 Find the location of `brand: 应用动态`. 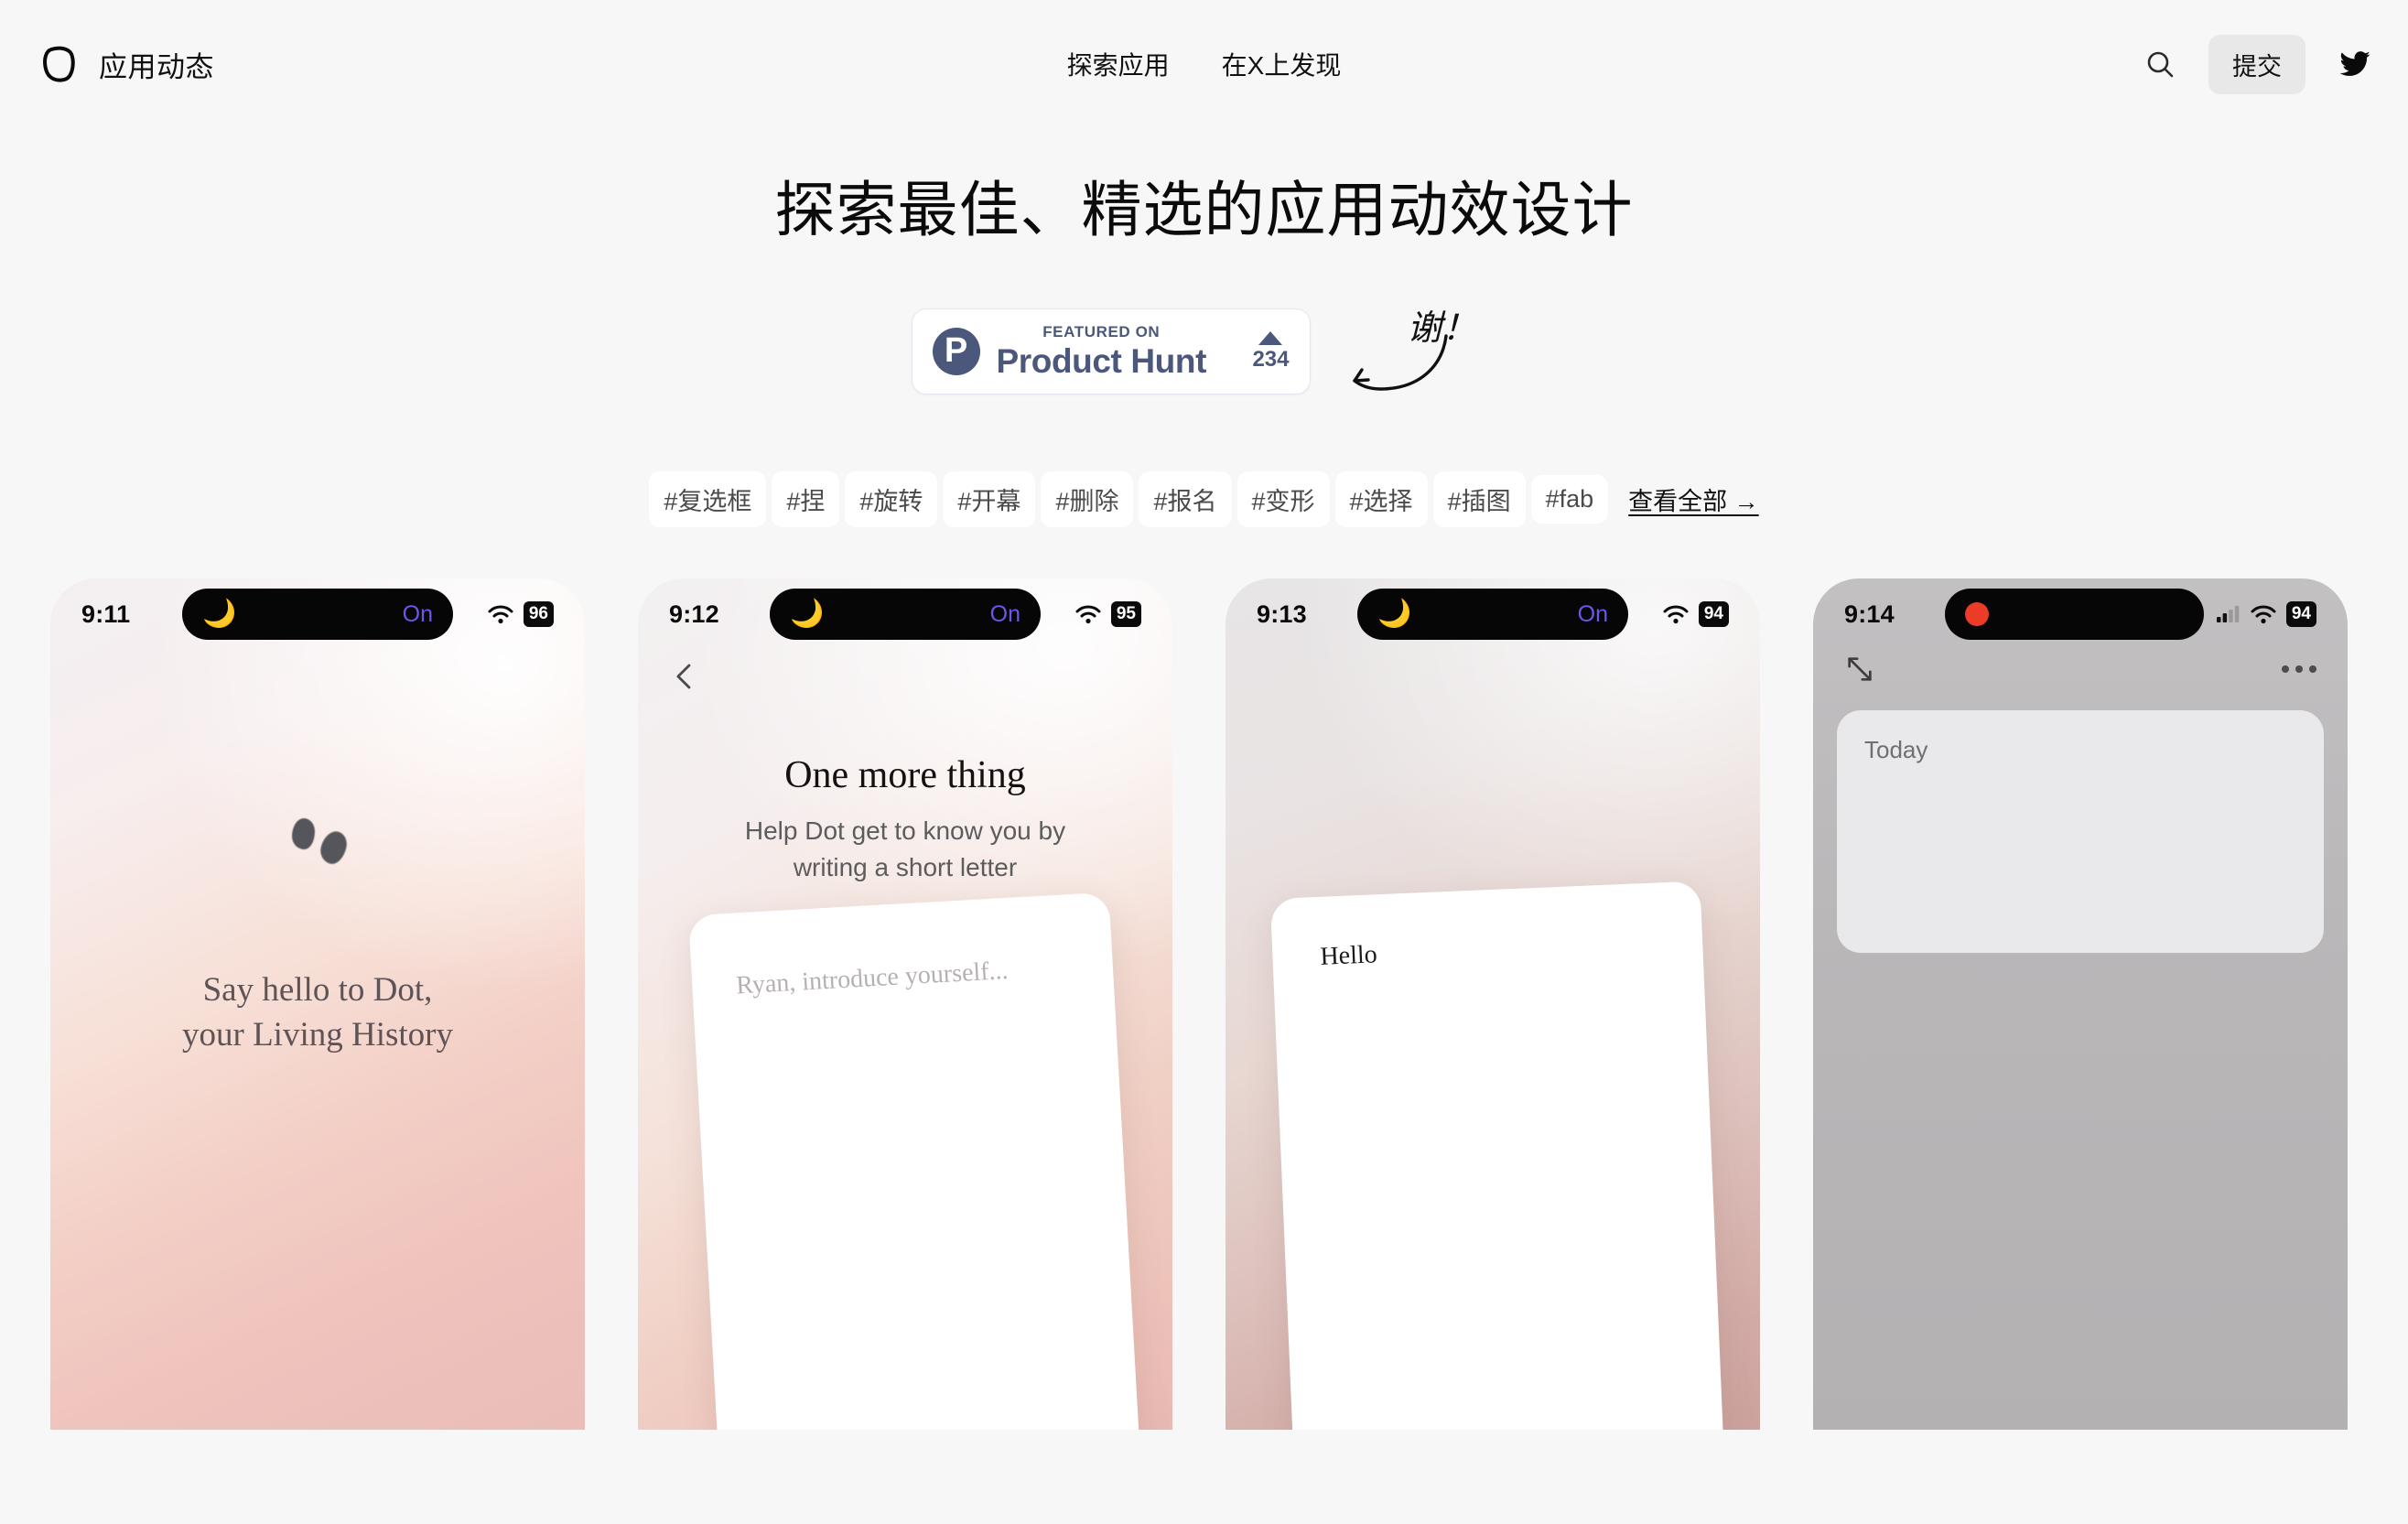

brand: 应用动态 is located at coordinates (127, 64).